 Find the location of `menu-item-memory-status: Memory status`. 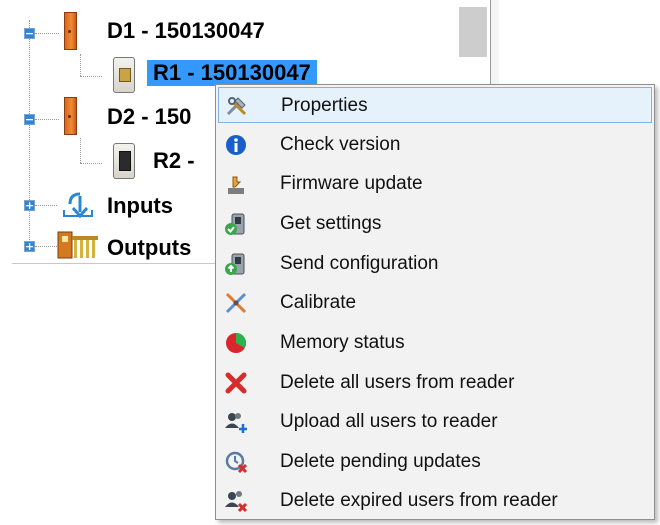

menu-item-memory-status: Memory status is located at coordinates (435, 343).